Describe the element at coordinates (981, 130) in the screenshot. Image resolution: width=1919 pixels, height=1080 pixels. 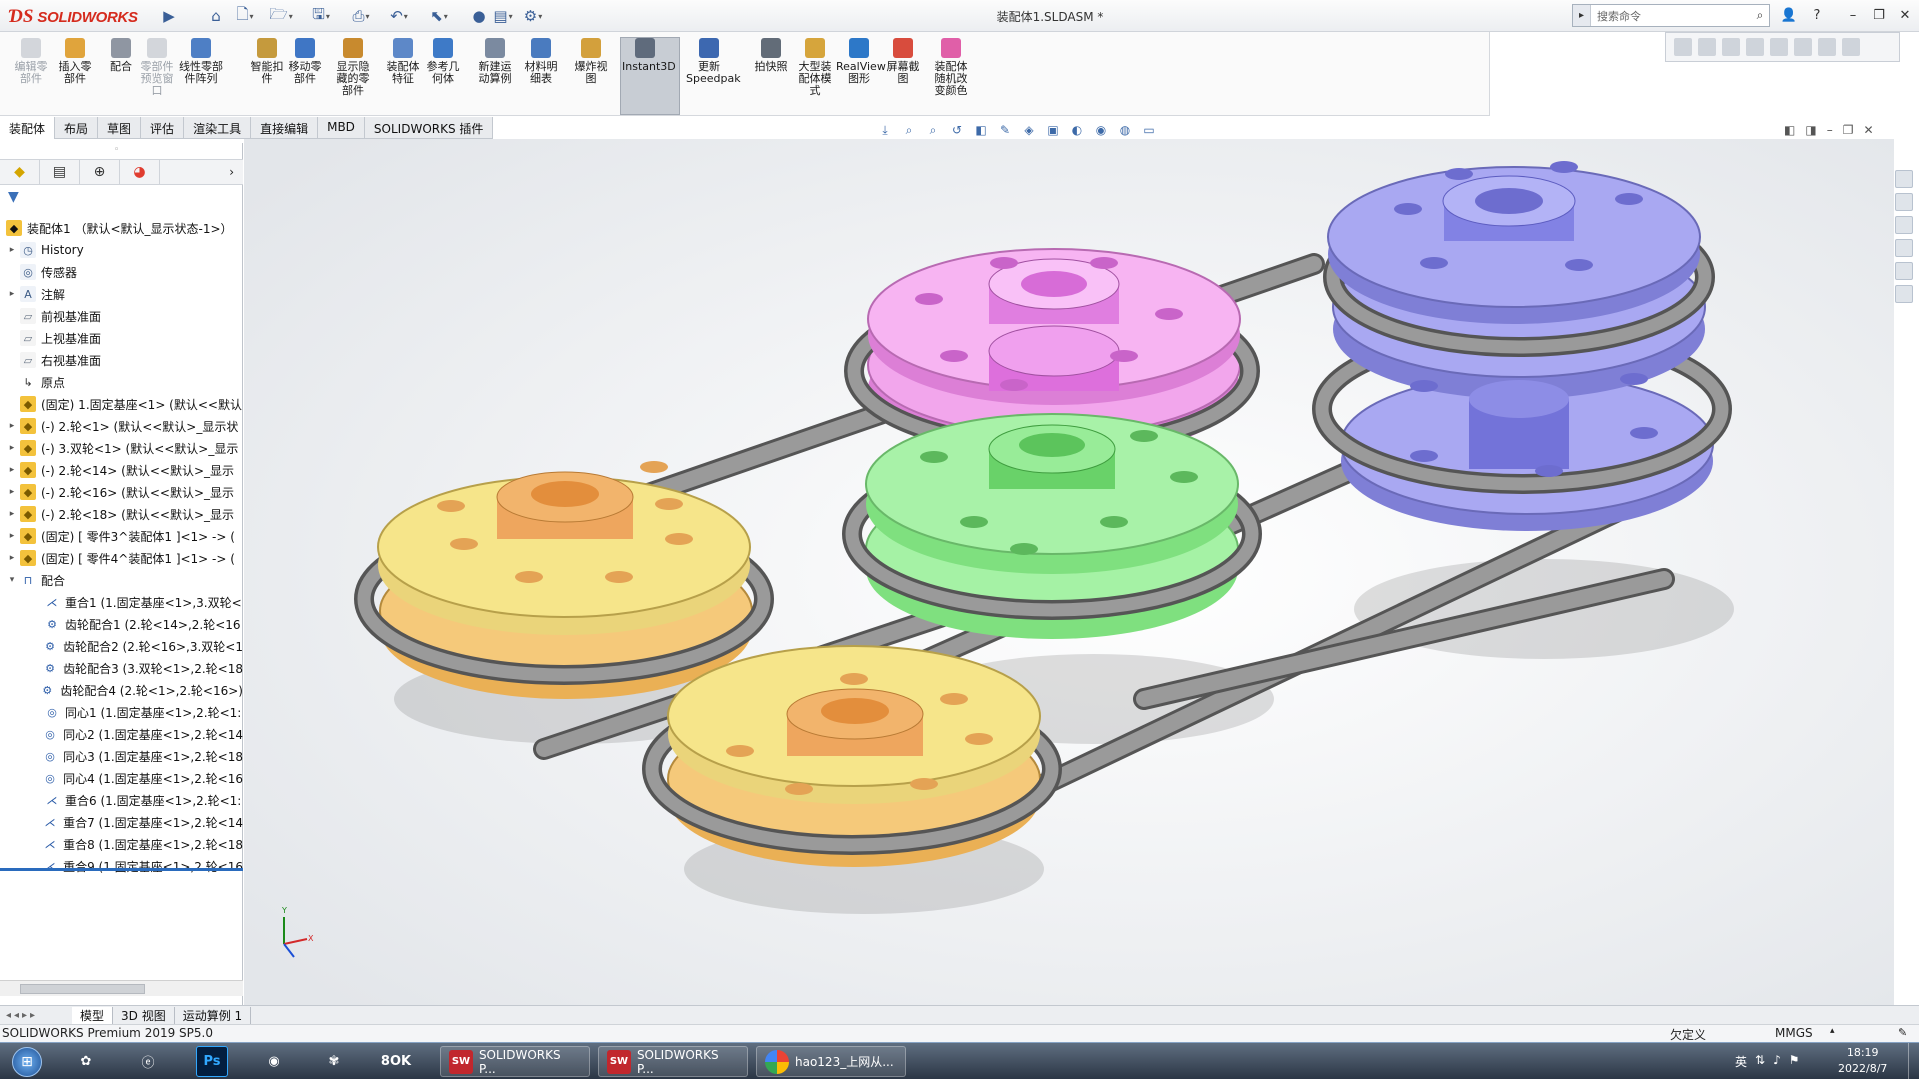
I see `section-view-icon: ◧` at that location.